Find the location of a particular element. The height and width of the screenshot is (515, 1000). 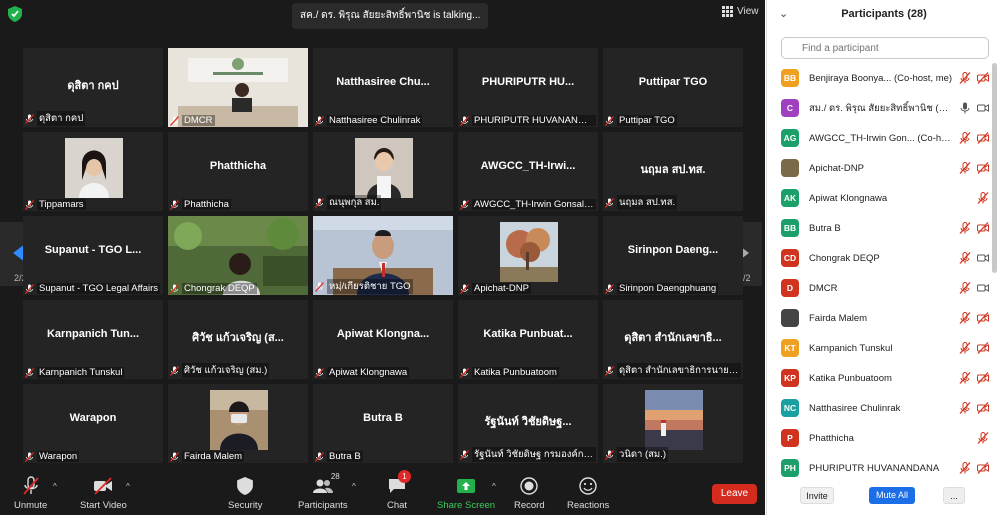

participant-row: KT Karnpanich Tunskul is located at coordinates (880, 348).